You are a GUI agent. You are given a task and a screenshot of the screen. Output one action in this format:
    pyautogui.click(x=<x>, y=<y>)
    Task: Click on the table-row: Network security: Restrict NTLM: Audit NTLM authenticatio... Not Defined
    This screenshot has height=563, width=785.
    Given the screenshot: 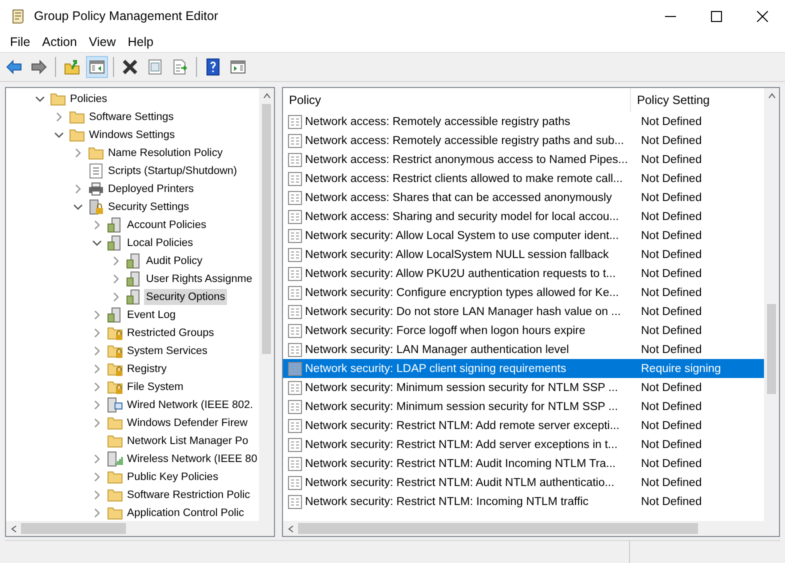 What is the action you would take?
    pyautogui.click(x=523, y=482)
    